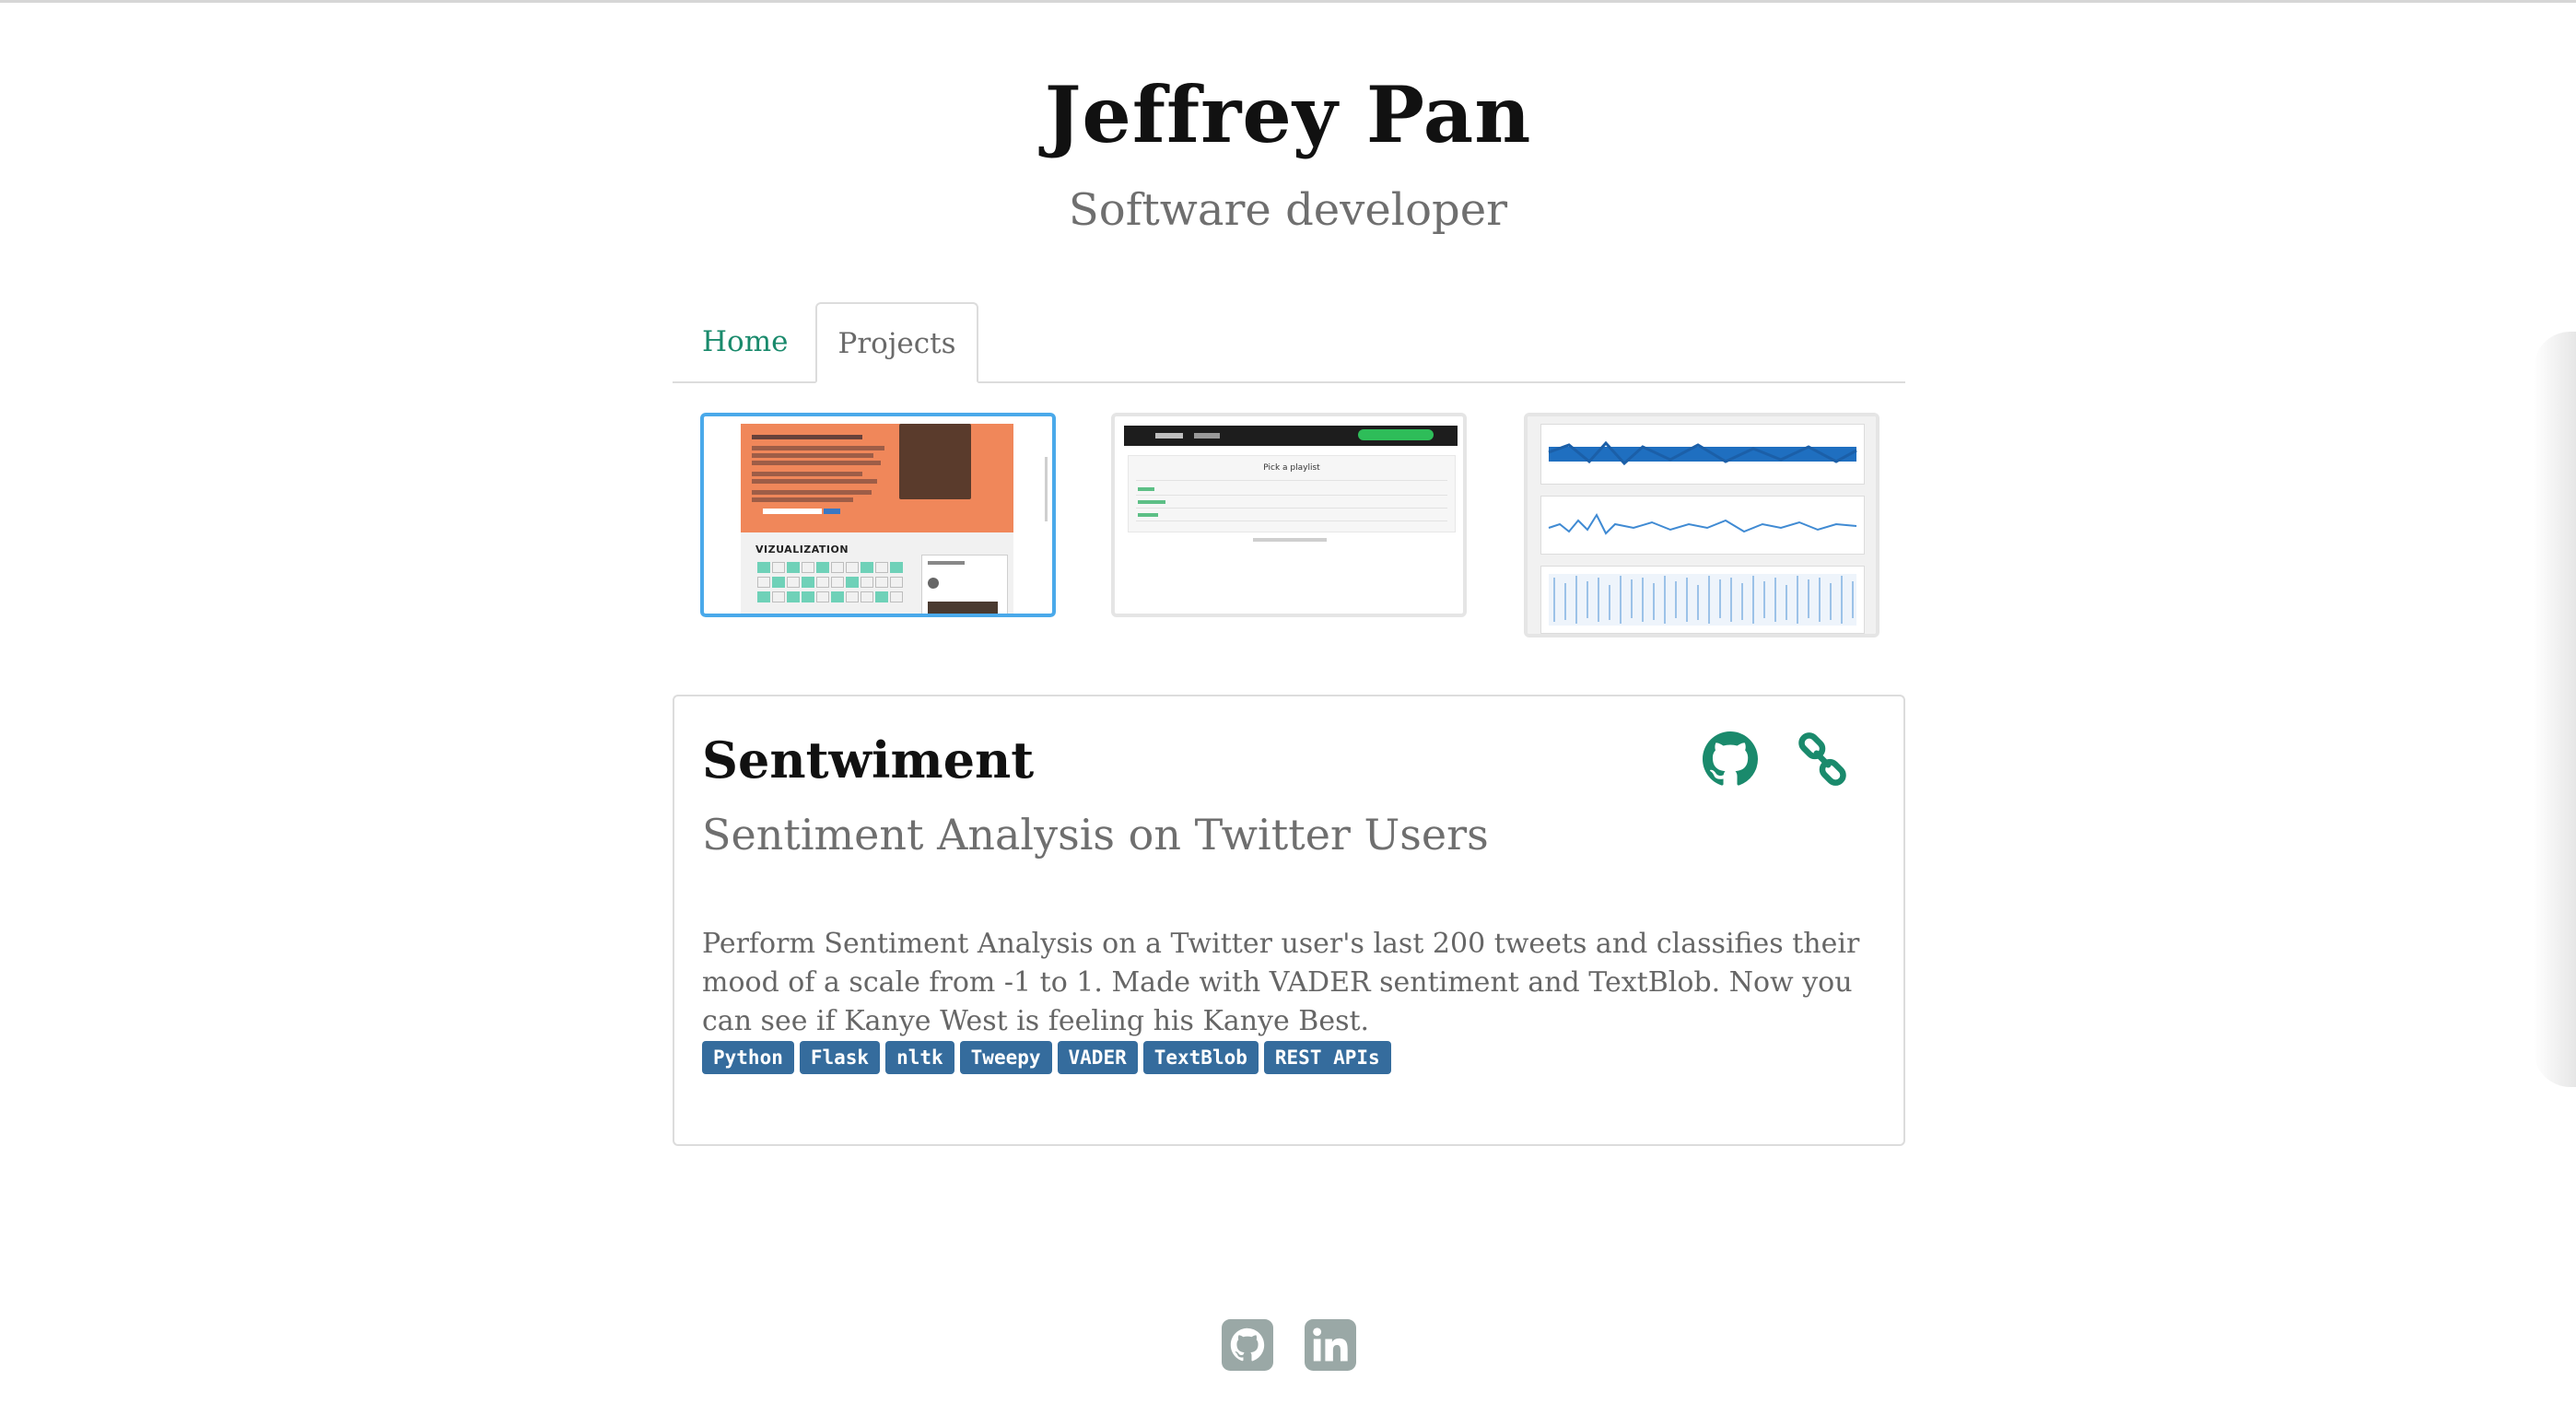 Image resolution: width=2576 pixels, height=1415 pixels. Describe the element at coordinates (1288, 114) in the screenshot. I see `site-name: Jeffrey Pan` at that location.